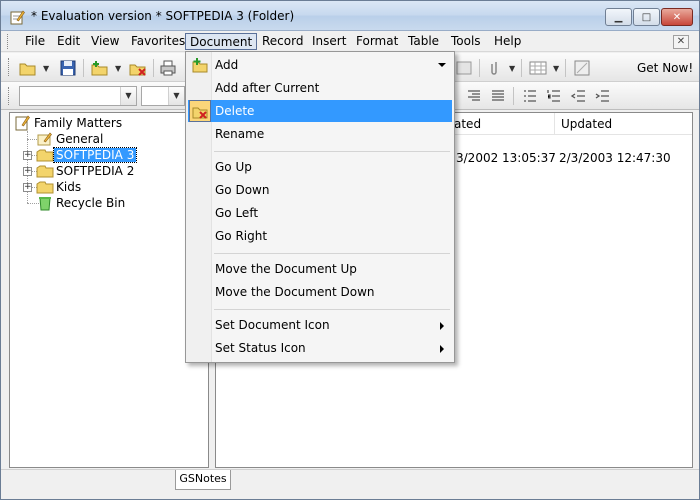  What do you see at coordinates (618, 17) in the screenshot?
I see `minimize-button: ▁` at bounding box center [618, 17].